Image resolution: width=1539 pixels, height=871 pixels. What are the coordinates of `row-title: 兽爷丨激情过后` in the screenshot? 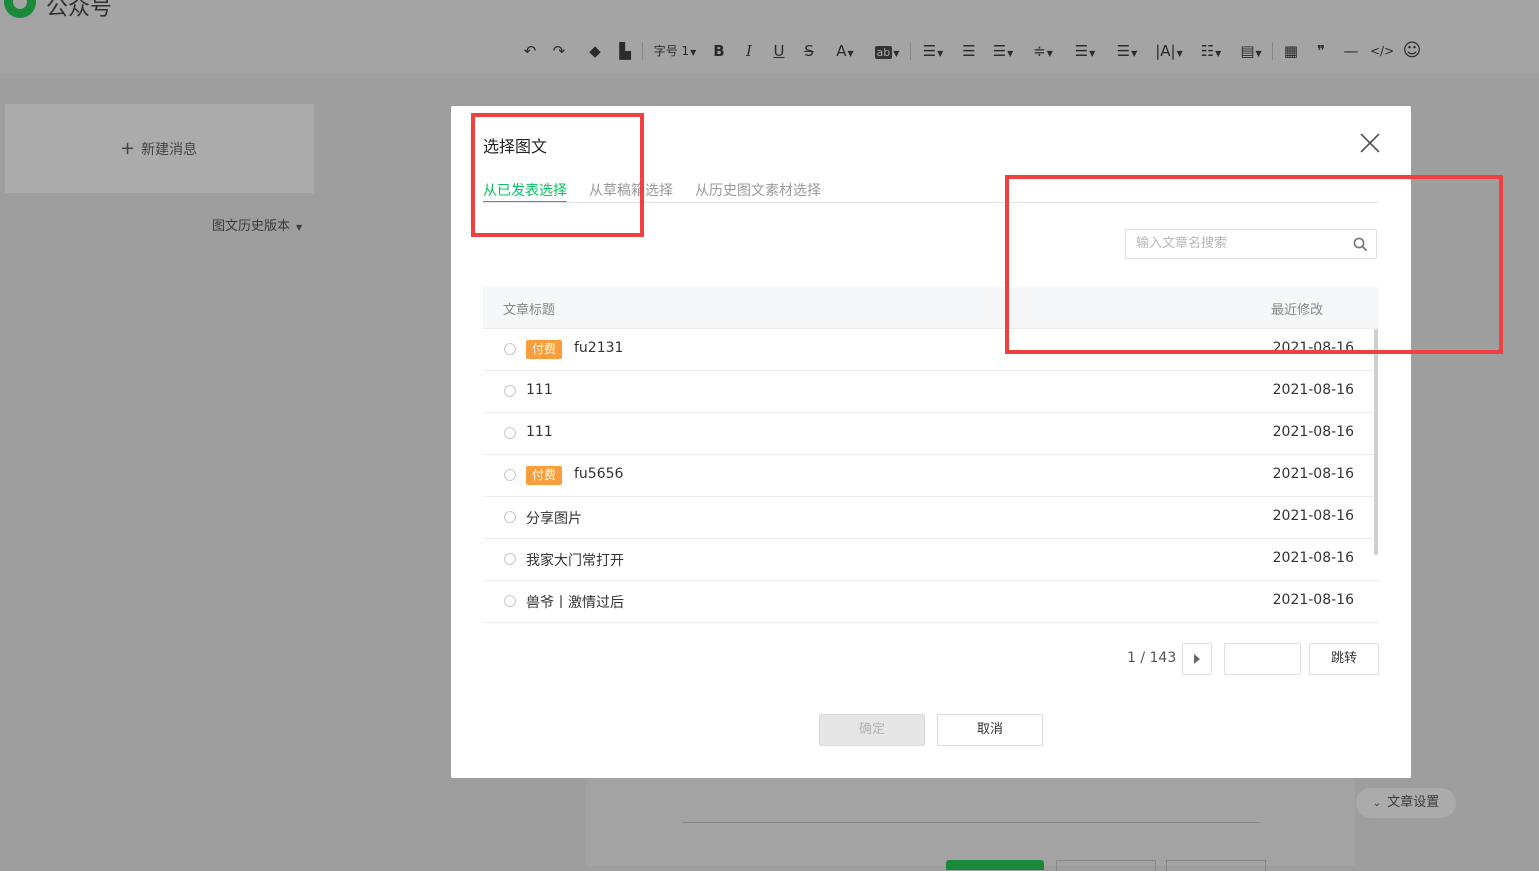 It's located at (575, 603).